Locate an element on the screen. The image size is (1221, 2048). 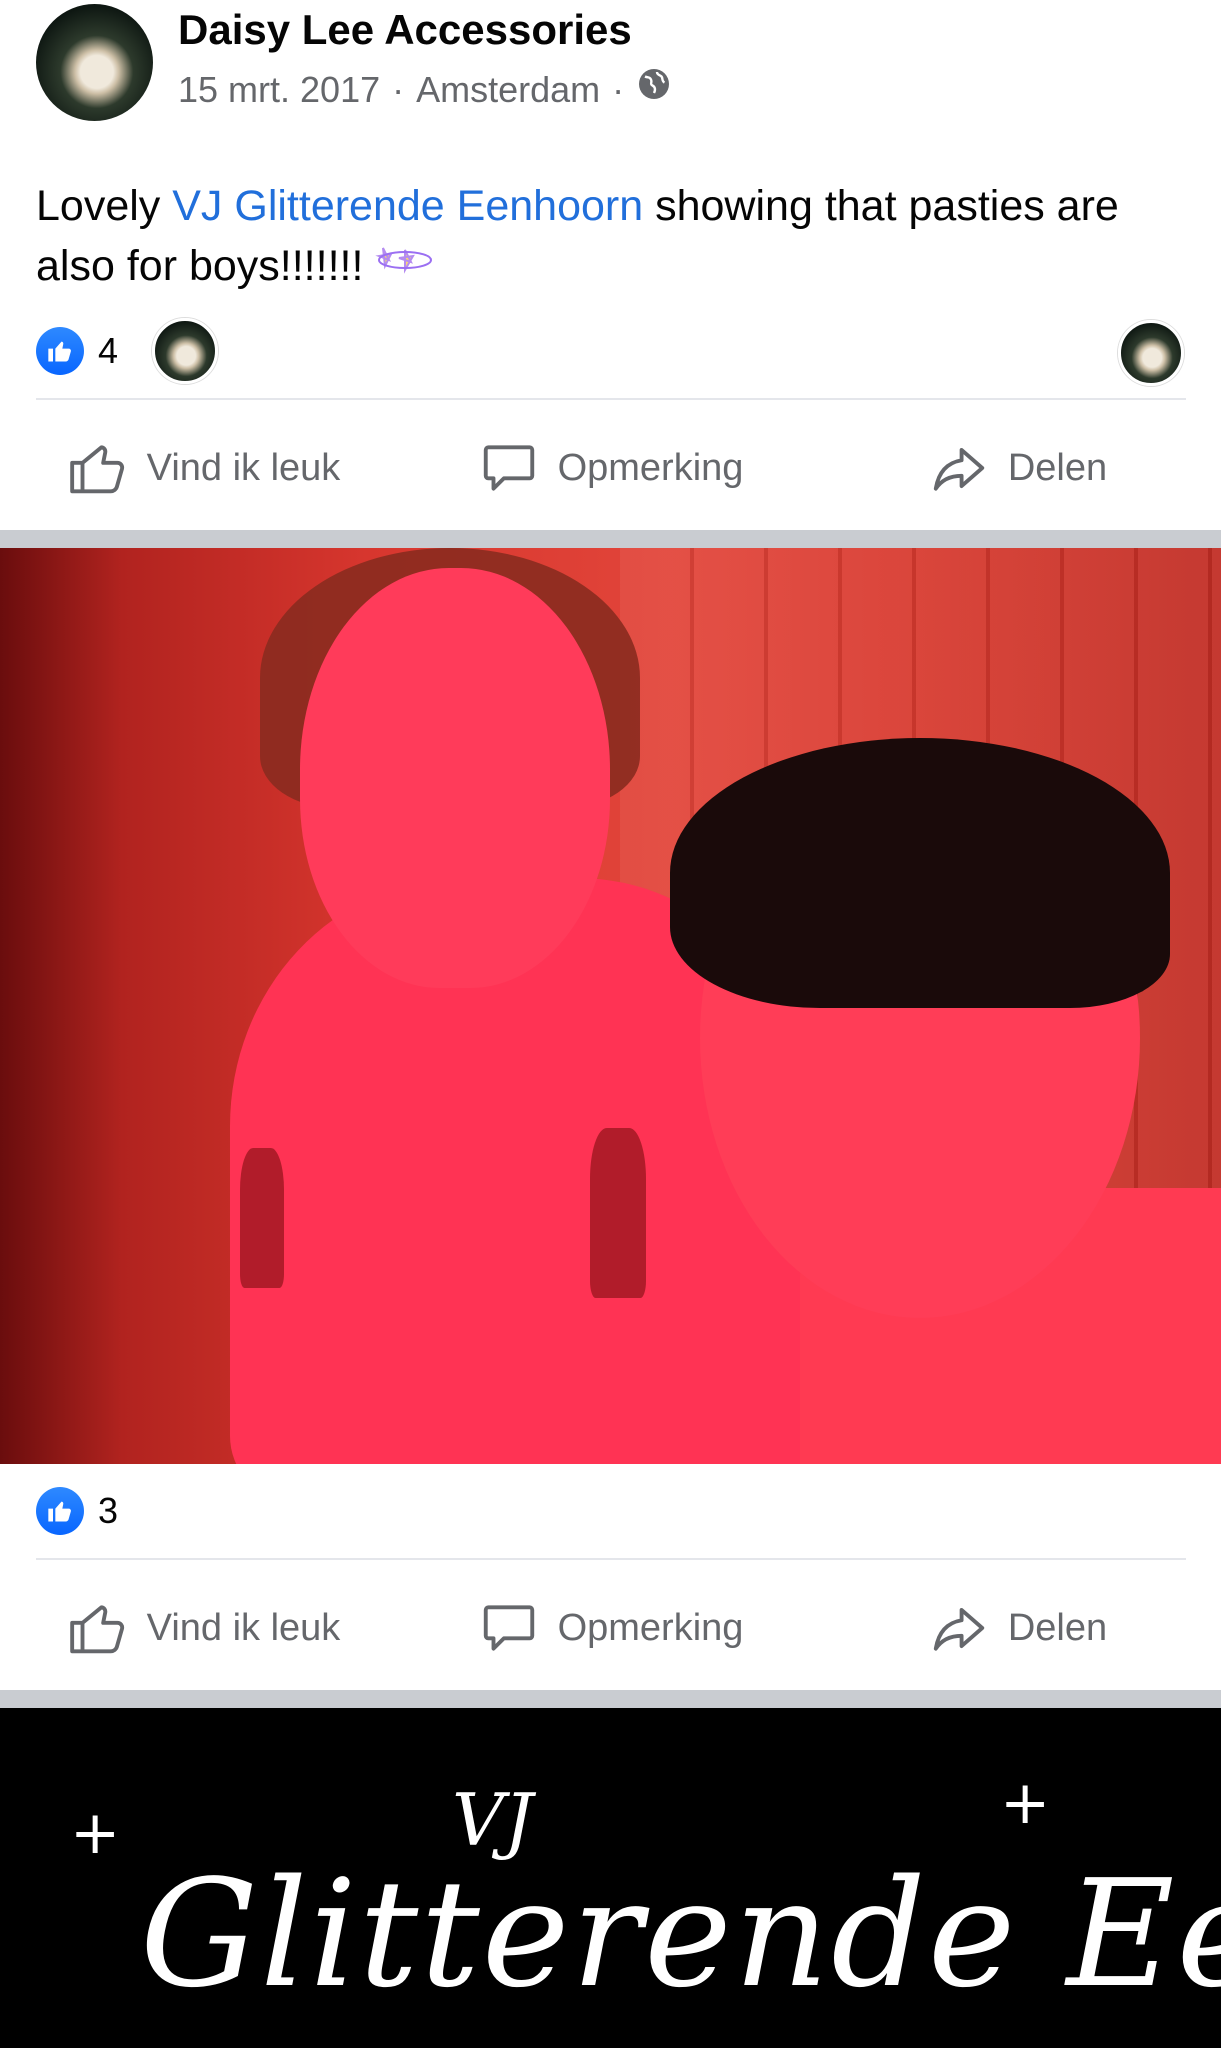
post-meta: 15 mrt. 2017 · Amsterdam · is located at coordinates (425, 90).